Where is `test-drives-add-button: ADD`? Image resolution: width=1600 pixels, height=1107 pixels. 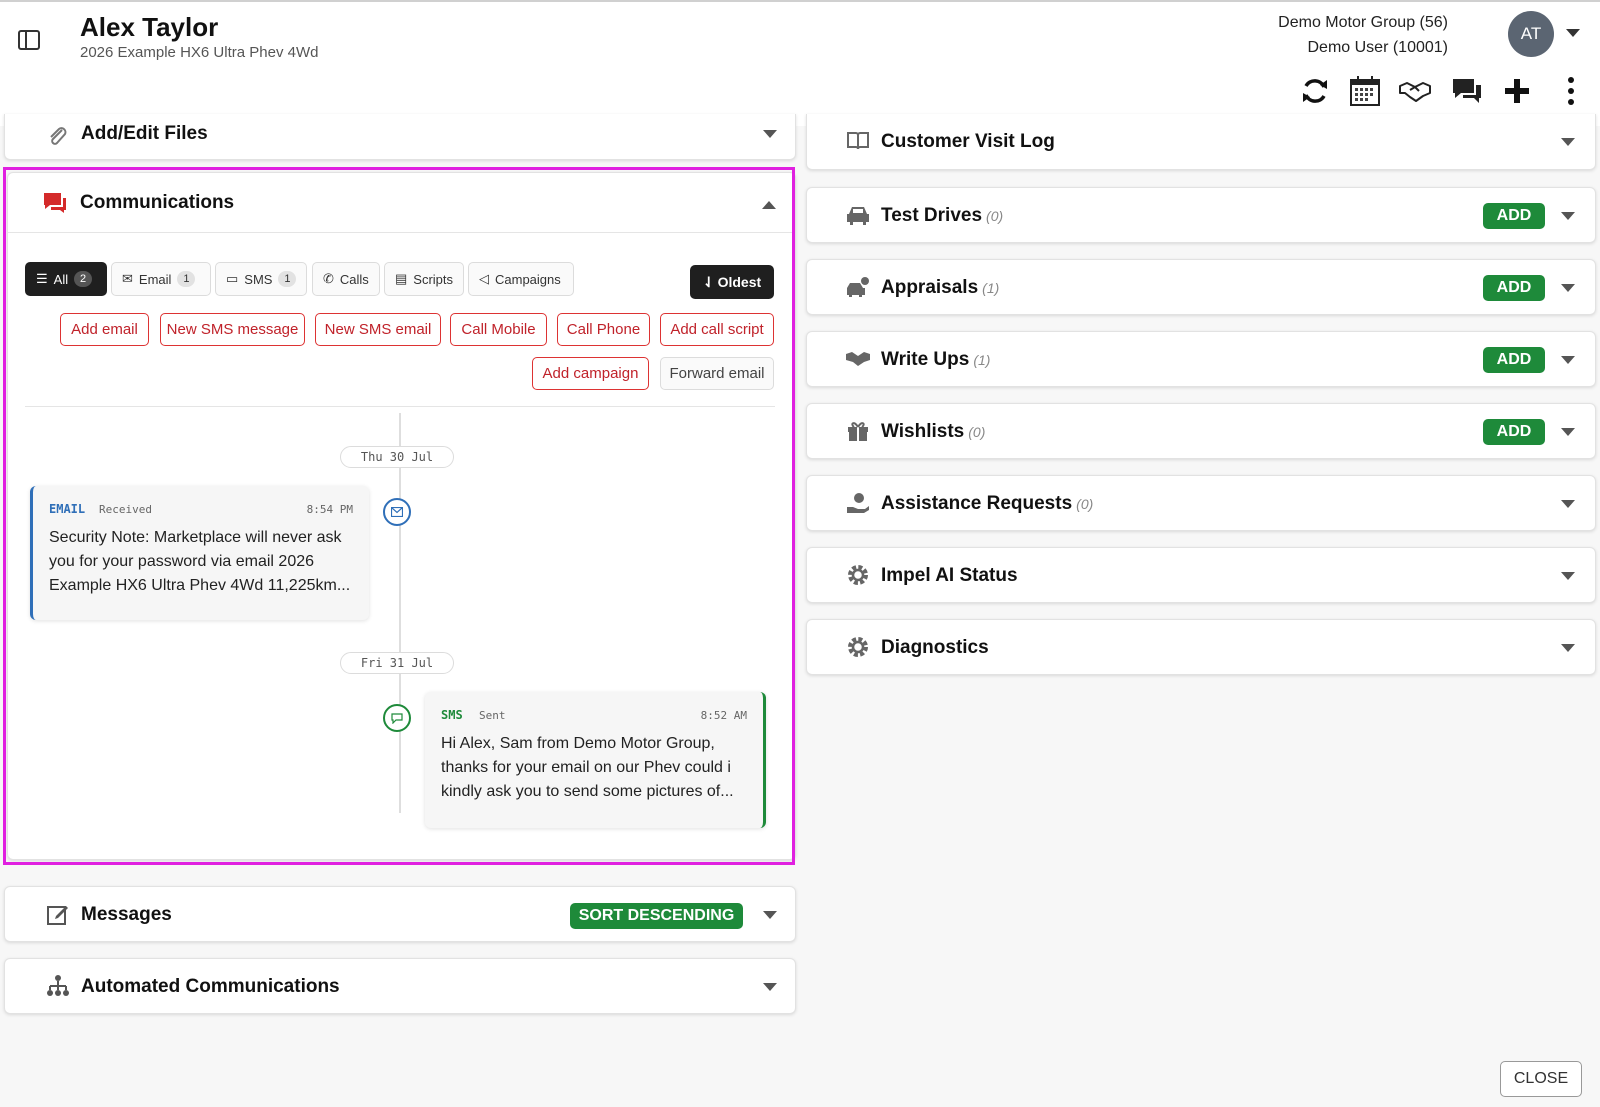 test-drives-add-button: ADD is located at coordinates (1514, 216).